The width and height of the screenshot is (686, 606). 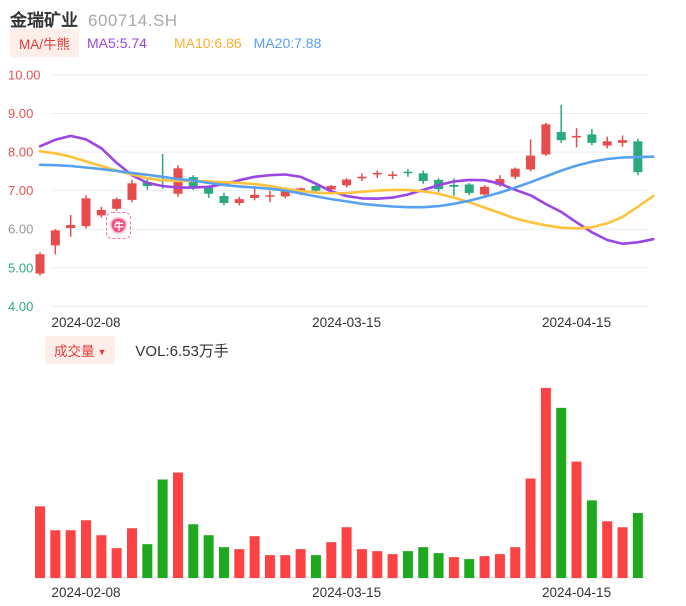 I want to click on bull-shield-icon: 牛, so click(x=119, y=225).